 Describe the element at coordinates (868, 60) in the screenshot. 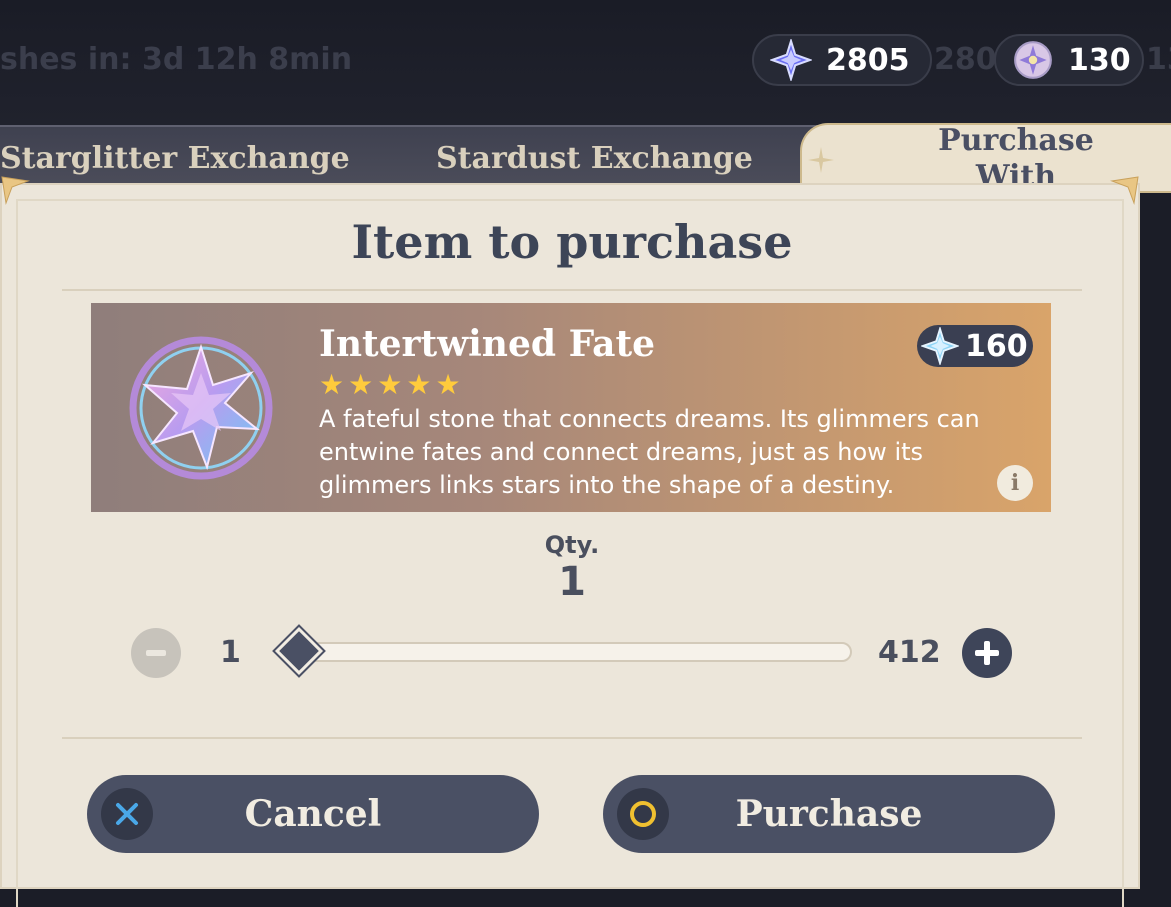

I see `primogem-count: 2805` at that location.